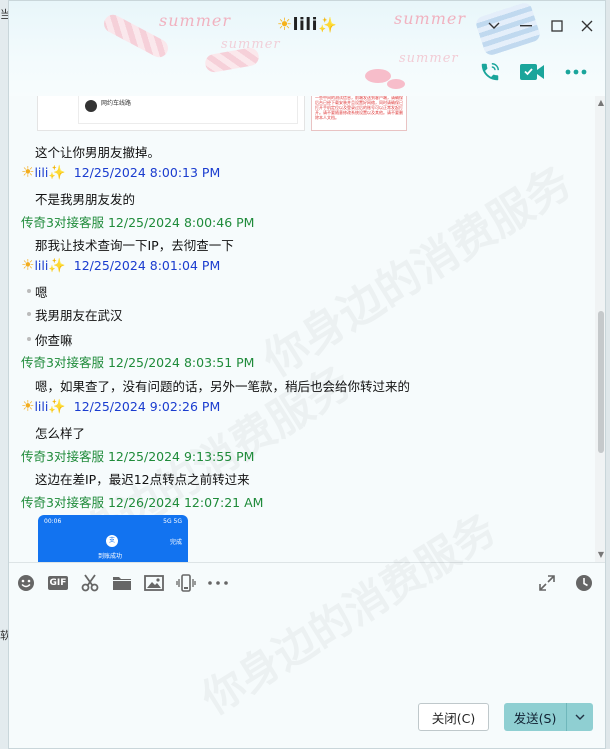 Image resolution: width=610 pixels, height=749 pixels. What do you see at coordinates (181, 222) in the screenshot?
I see `message-time: 12/25/2024 8:00:46 PM` at bounding box center [181, 222].